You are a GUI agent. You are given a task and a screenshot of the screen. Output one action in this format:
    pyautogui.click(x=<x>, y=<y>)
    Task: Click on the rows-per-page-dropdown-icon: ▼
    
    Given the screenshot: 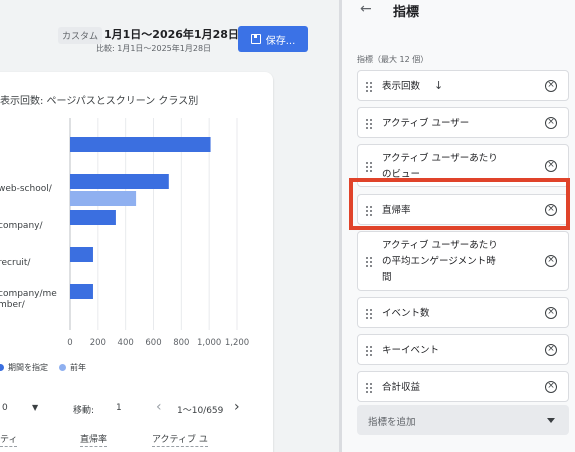 What is the action you would take?
    pyautogui.click(x=35, y=407)
    